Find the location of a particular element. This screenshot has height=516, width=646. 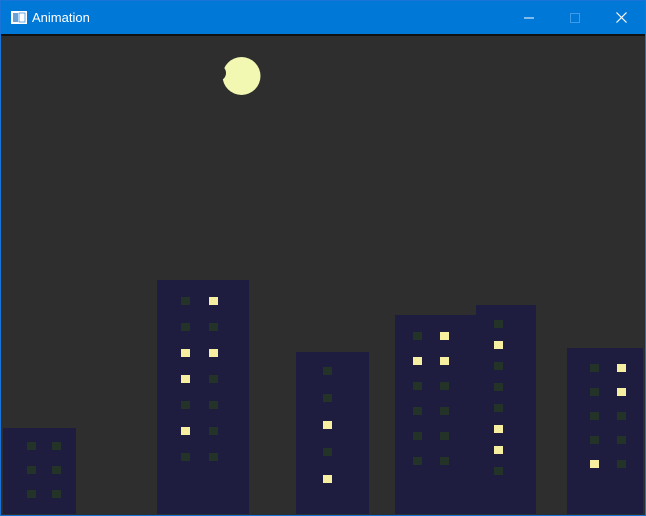

minimize-icon is located at coordinates (529, 17).